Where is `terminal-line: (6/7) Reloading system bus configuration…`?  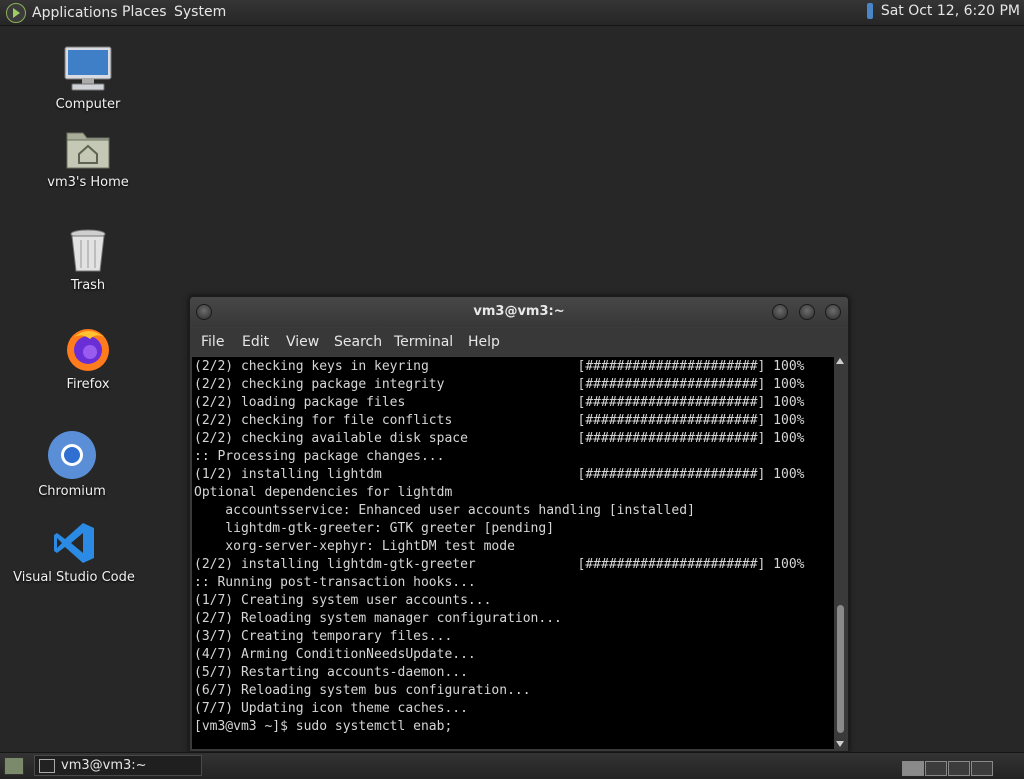 terminal-line: (6/7) Reloading system bus configuration… is located at coordinates (362, 690).